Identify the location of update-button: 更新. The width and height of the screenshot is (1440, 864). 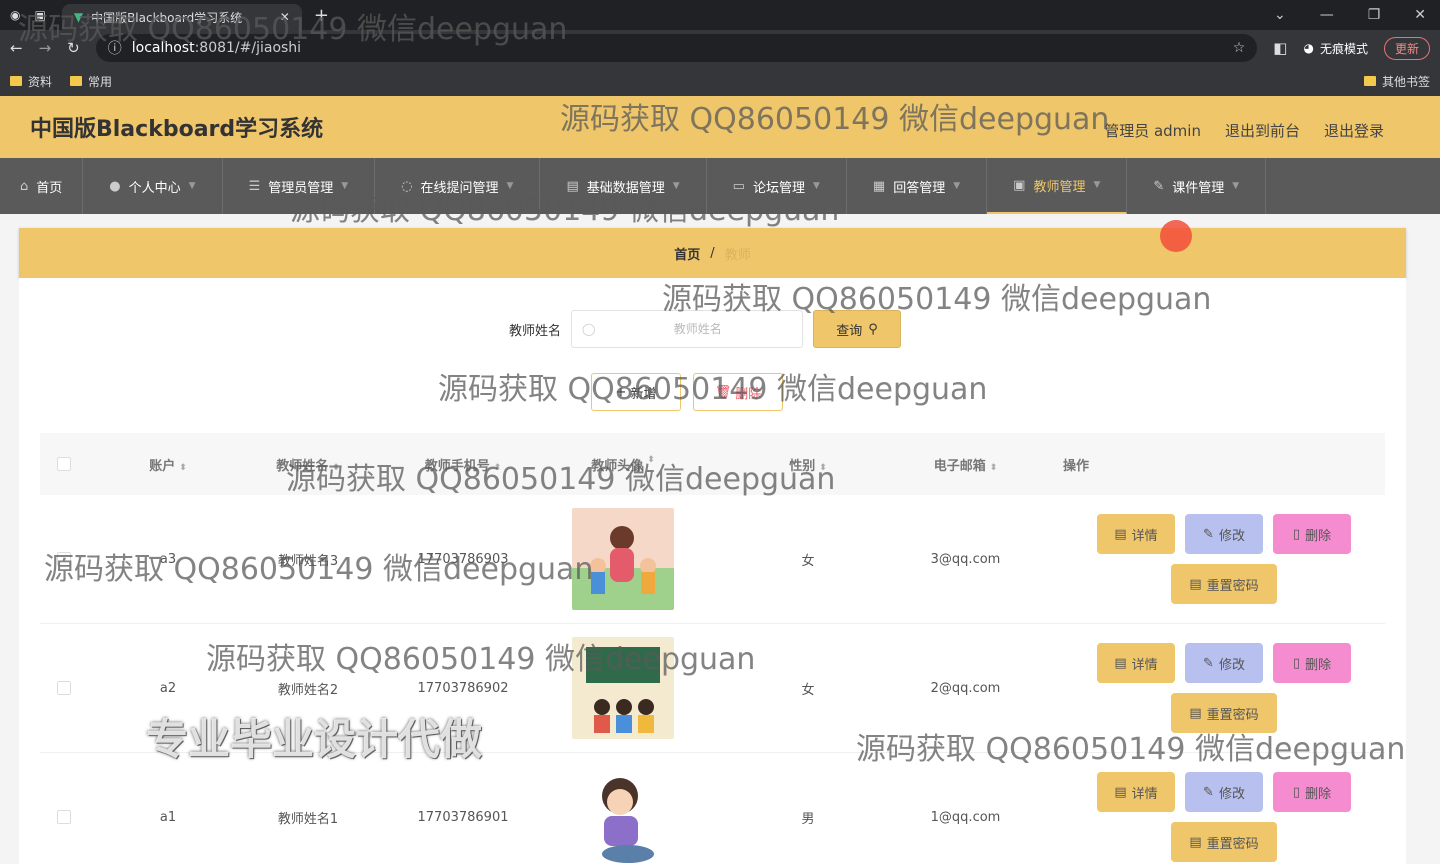
(1406, 48).